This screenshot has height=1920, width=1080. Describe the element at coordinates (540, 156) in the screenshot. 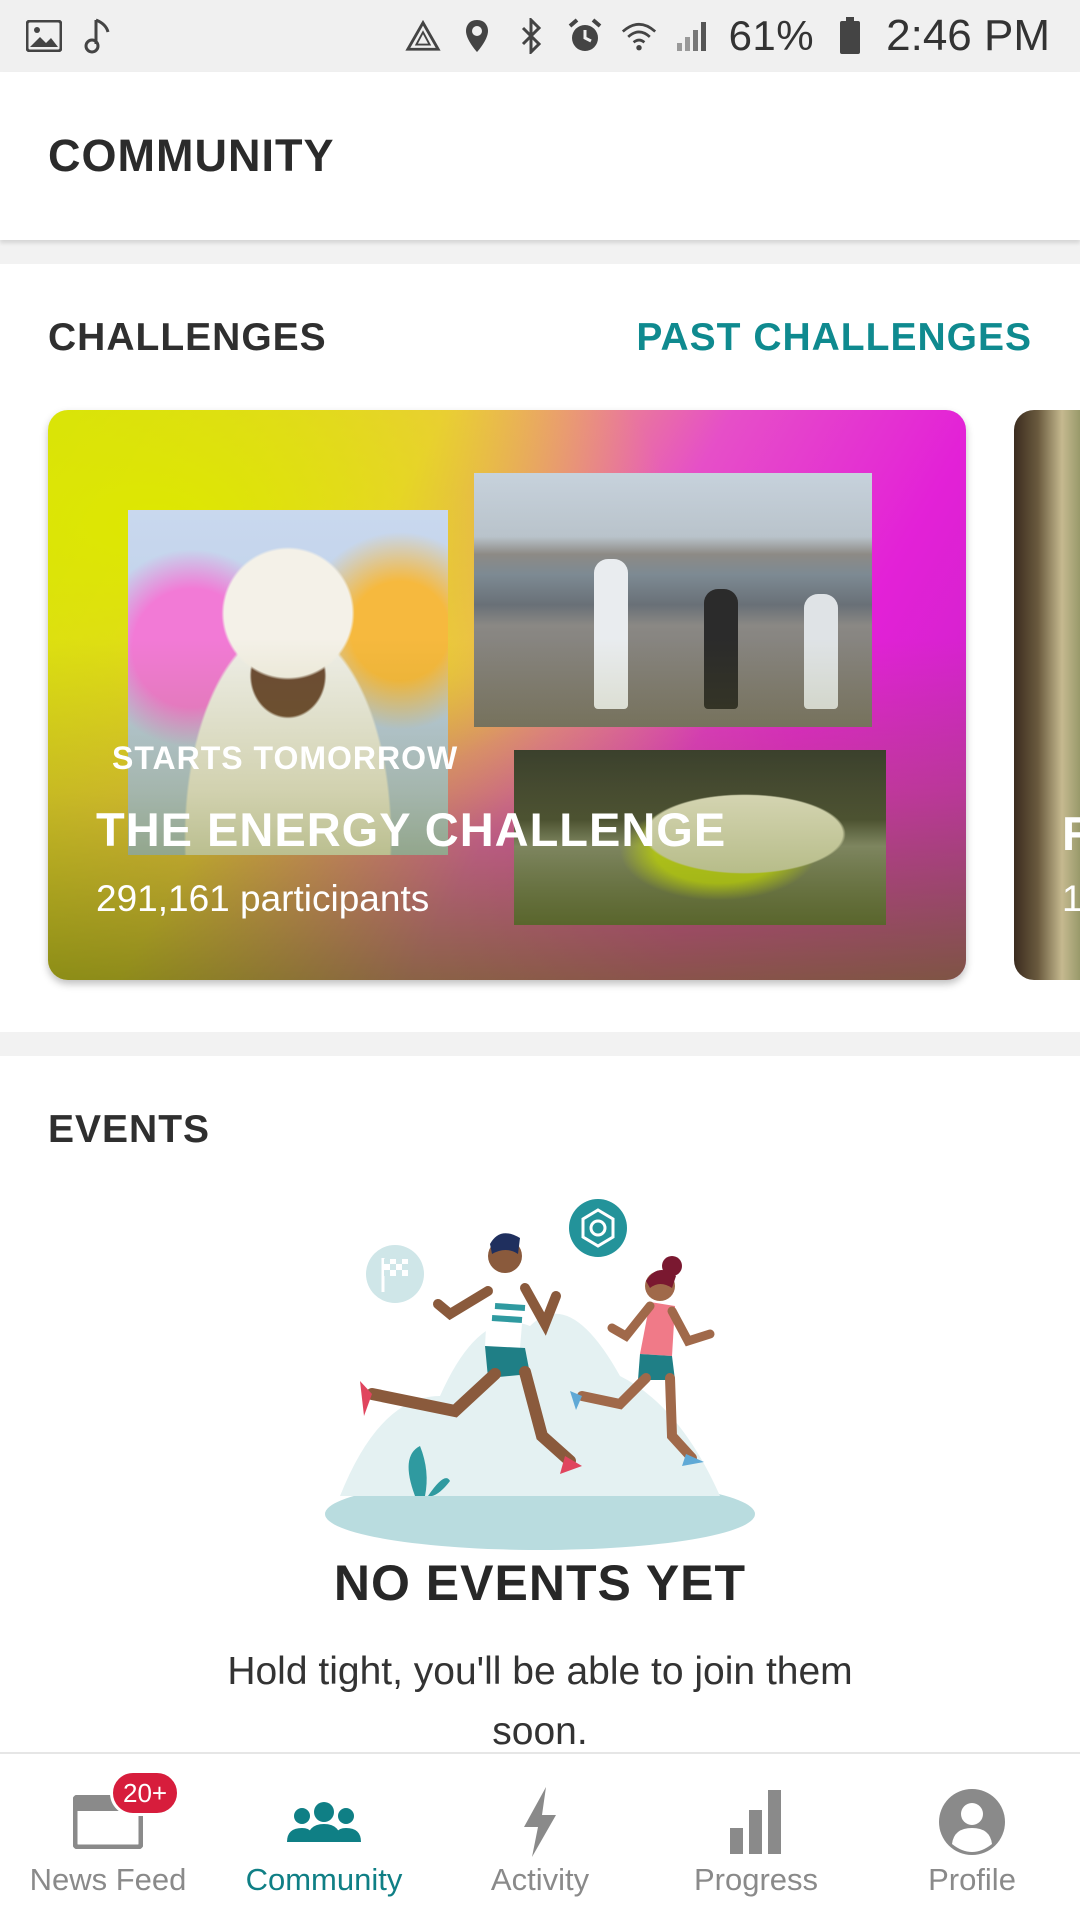

I see `app-bar: COMMUNITY` at that location.